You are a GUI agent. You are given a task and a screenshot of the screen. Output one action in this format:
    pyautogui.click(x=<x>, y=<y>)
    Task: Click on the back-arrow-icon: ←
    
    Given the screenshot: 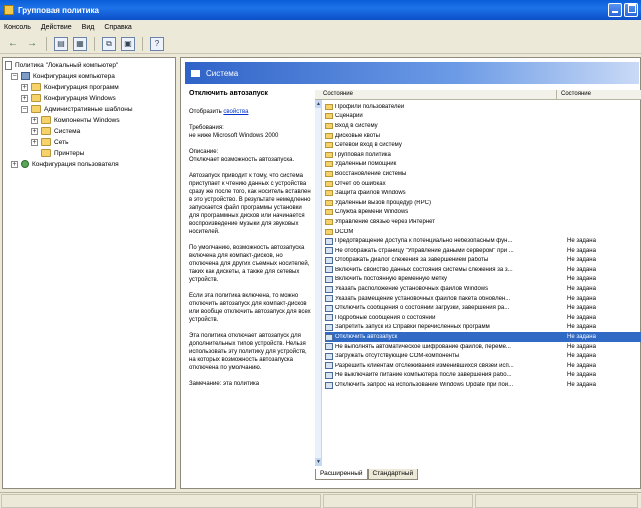 What is the action you would take?
    pyautogui.click(x=13, y=44)
    